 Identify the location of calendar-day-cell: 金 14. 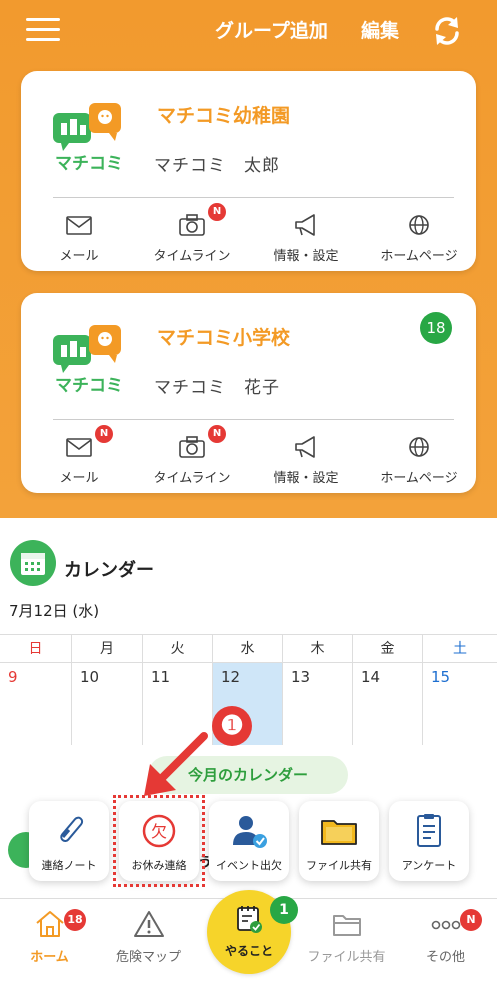
(388, 690).